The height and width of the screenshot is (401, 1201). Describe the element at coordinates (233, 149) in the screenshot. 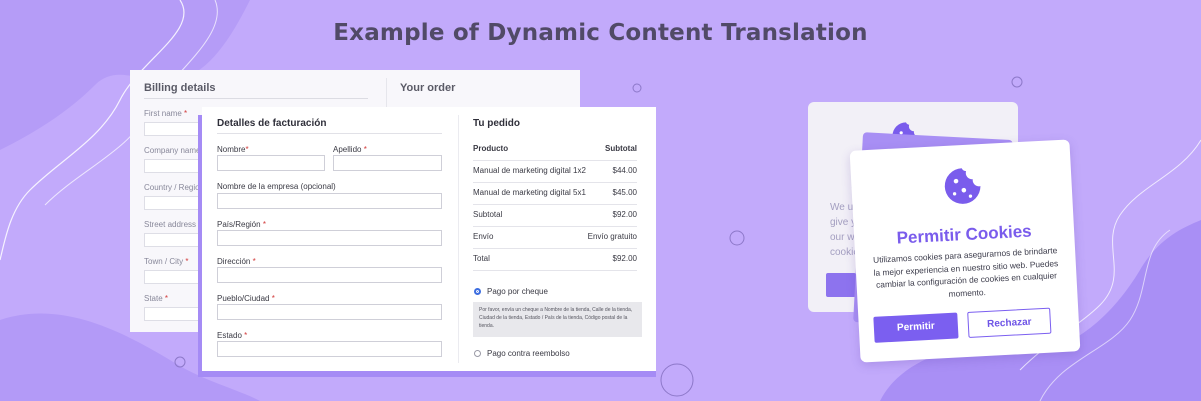

I see `field-label: Nombre*` at that location.